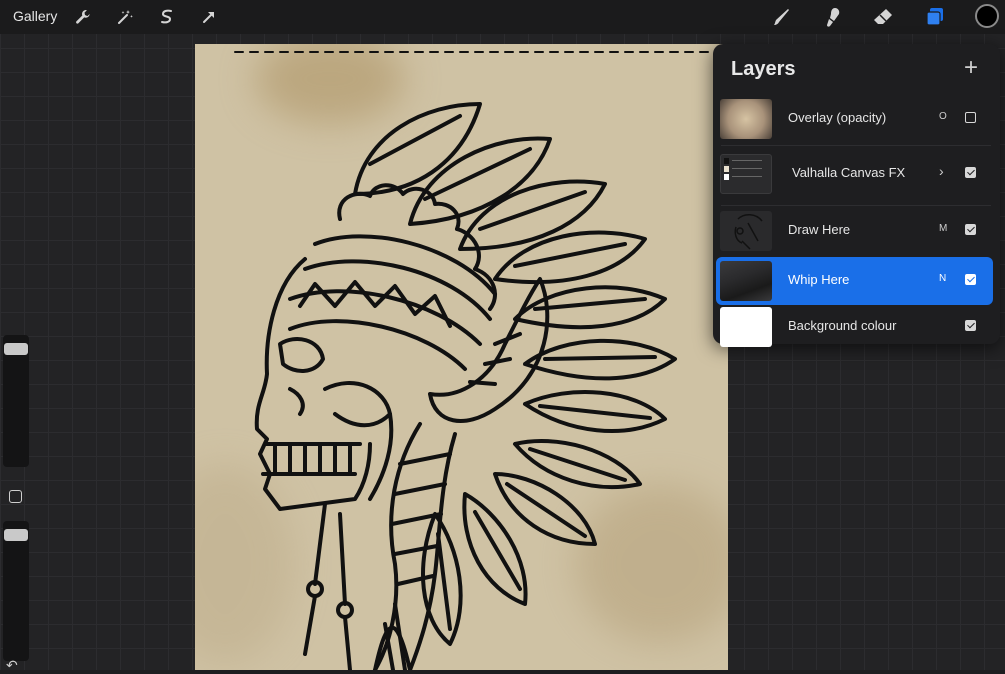 The height and width of the screenshot is (674, 1005). I want to click on add-layer-button: +, so click(971, 68).